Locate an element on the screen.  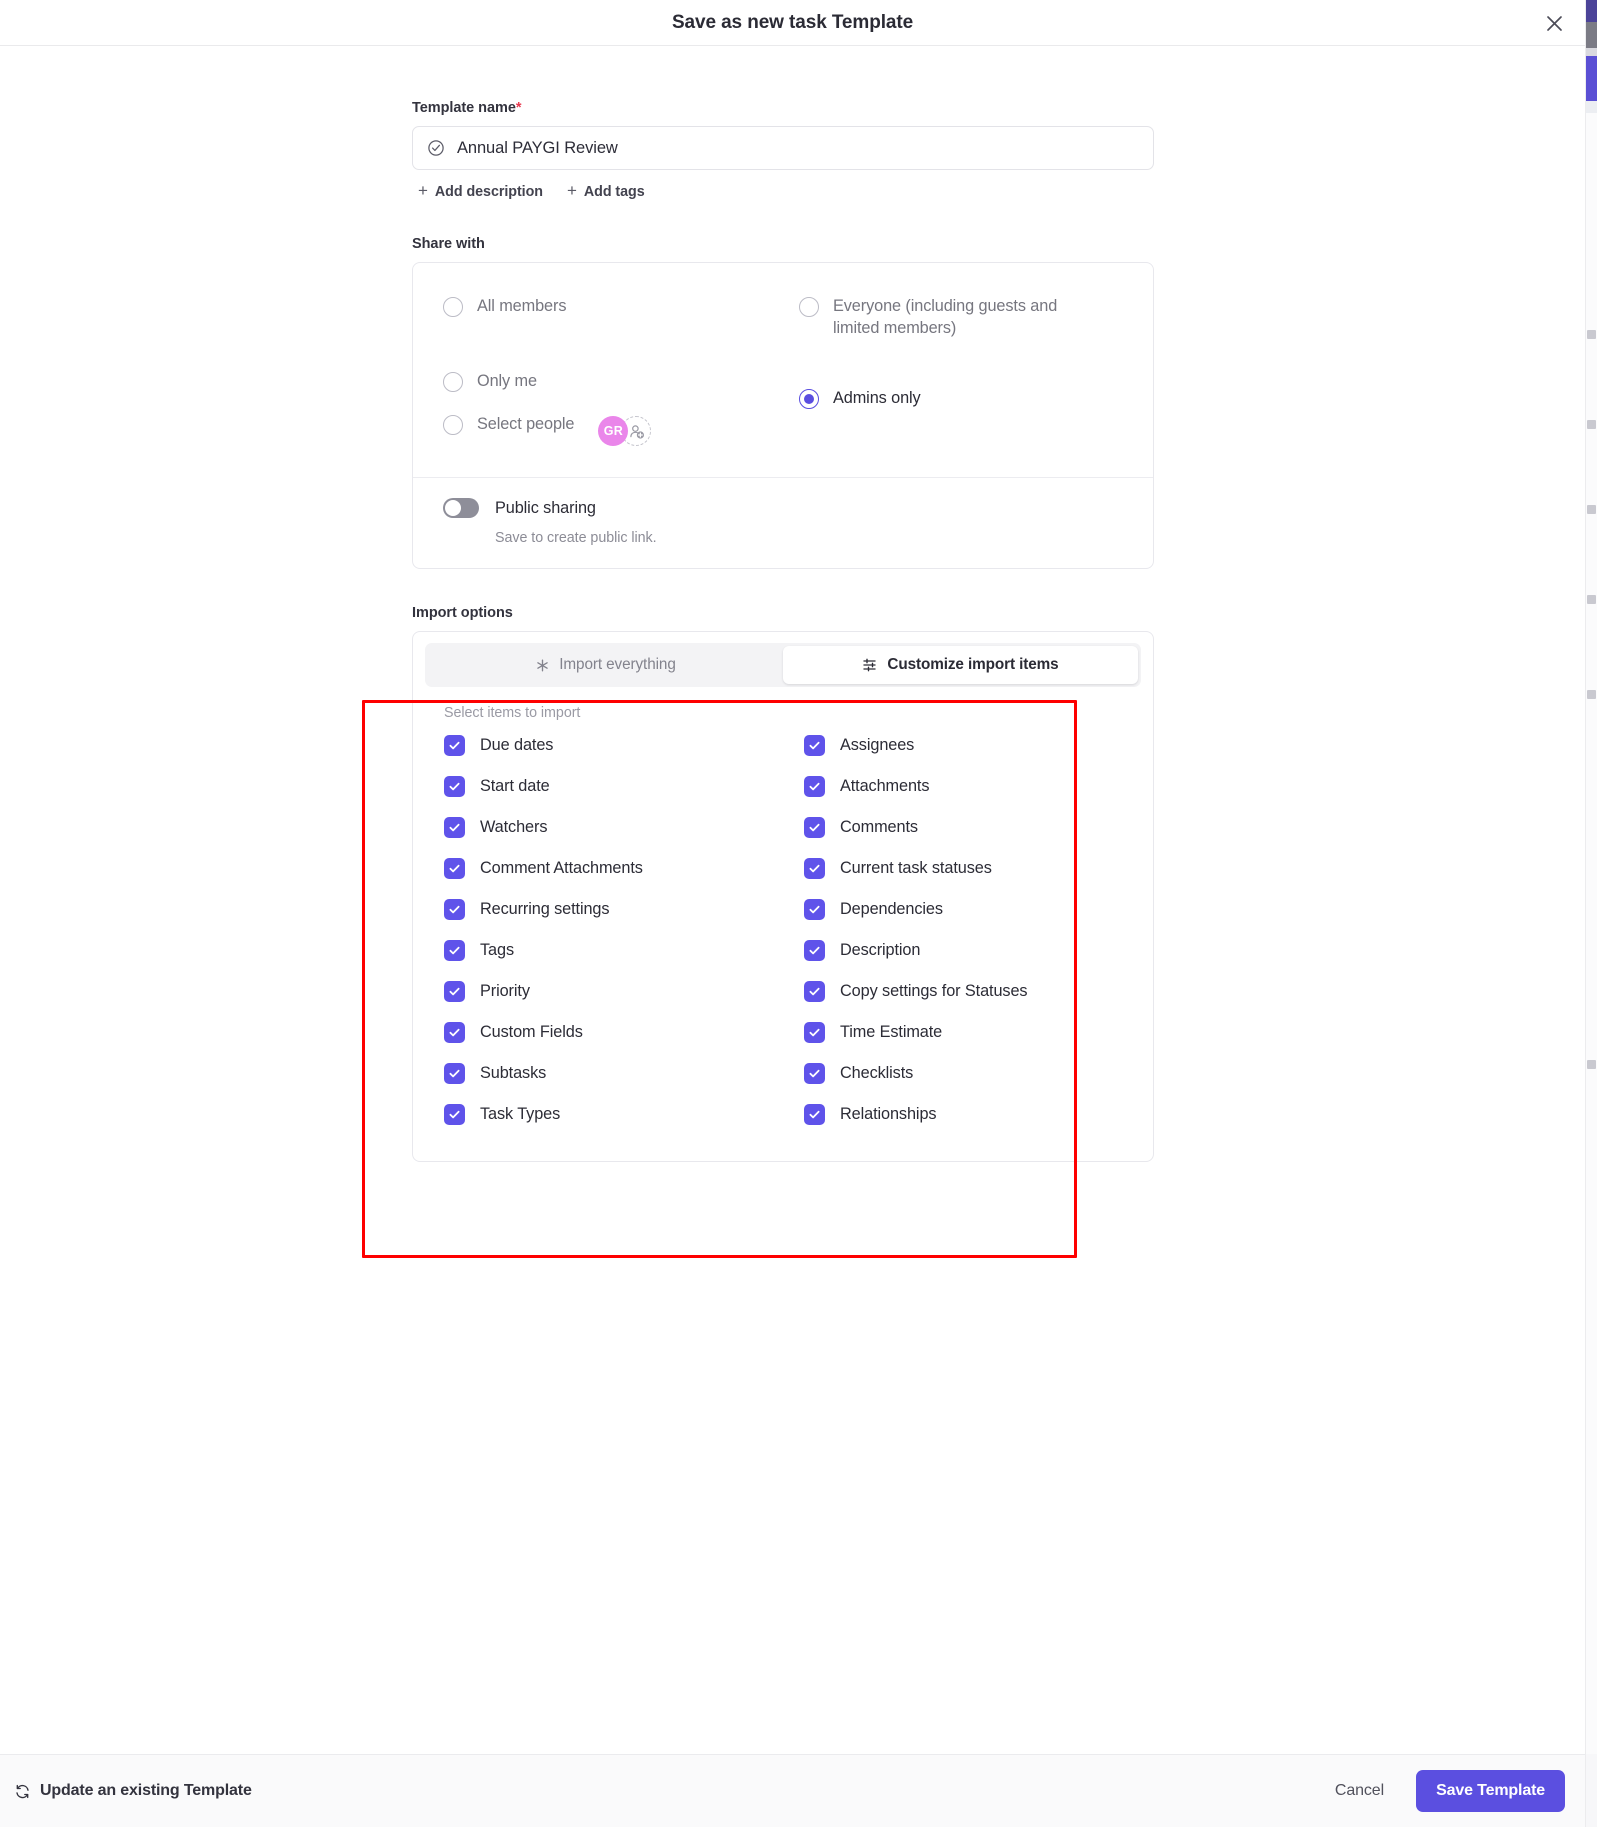
checkbox-label: Subtasks is located at coordinates (513, 1073).